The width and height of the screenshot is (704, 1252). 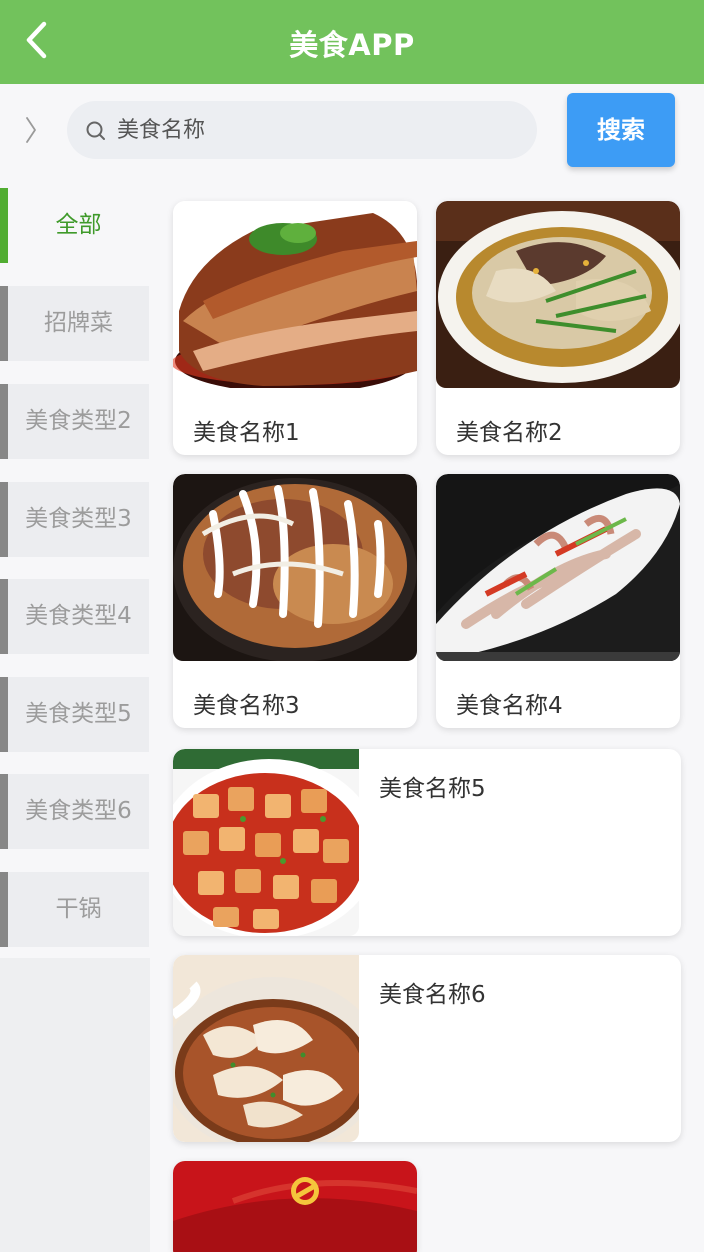 I want to click on sidebar-item-type2: 美食类型2, so click(x=74, y=421).